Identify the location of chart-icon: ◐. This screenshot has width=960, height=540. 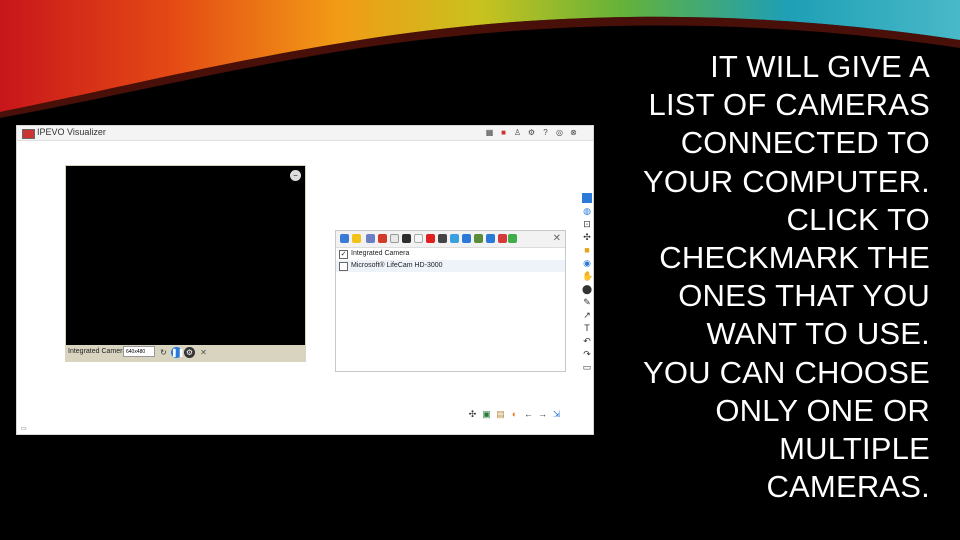
(514, 414).